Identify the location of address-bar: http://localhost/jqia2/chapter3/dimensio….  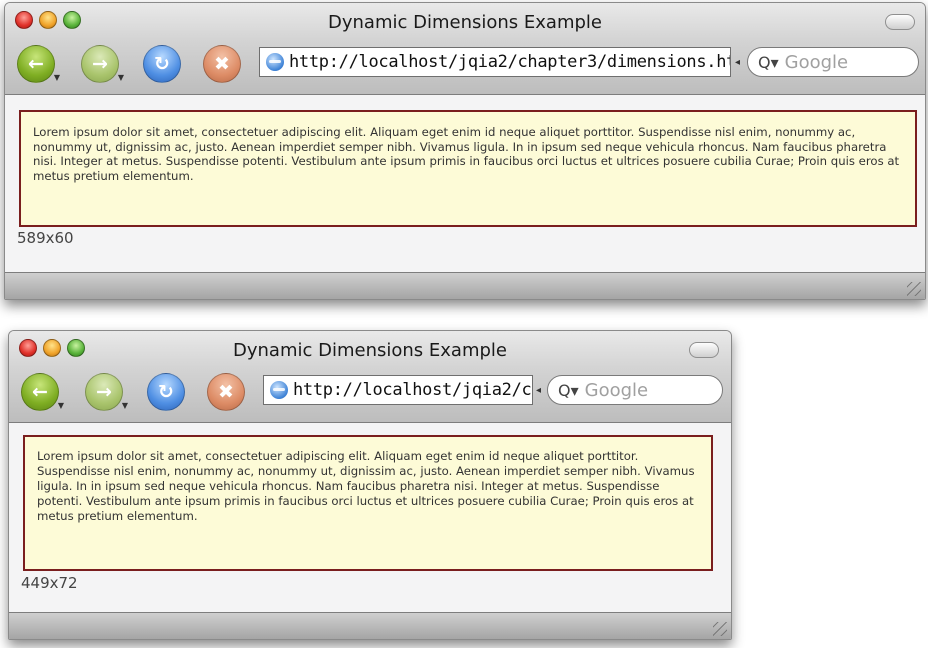
(495, 62).